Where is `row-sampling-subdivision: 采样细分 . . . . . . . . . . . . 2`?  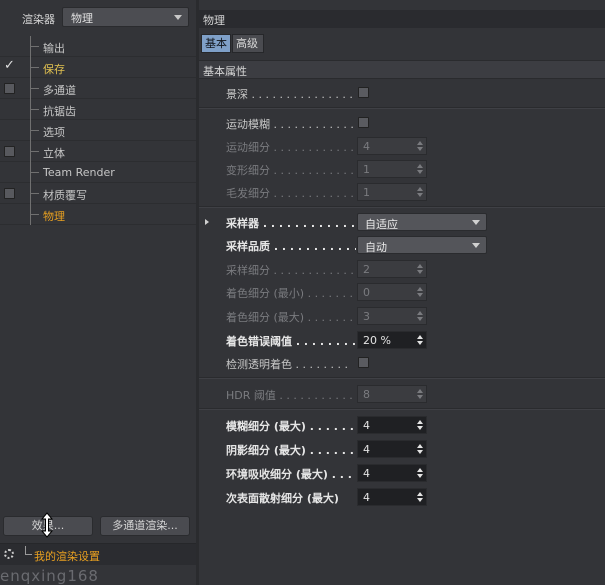 row-sampling-subdivision: 采样细分 . . . . . . . . . . . . 2 is located at coordinates (402, 268).